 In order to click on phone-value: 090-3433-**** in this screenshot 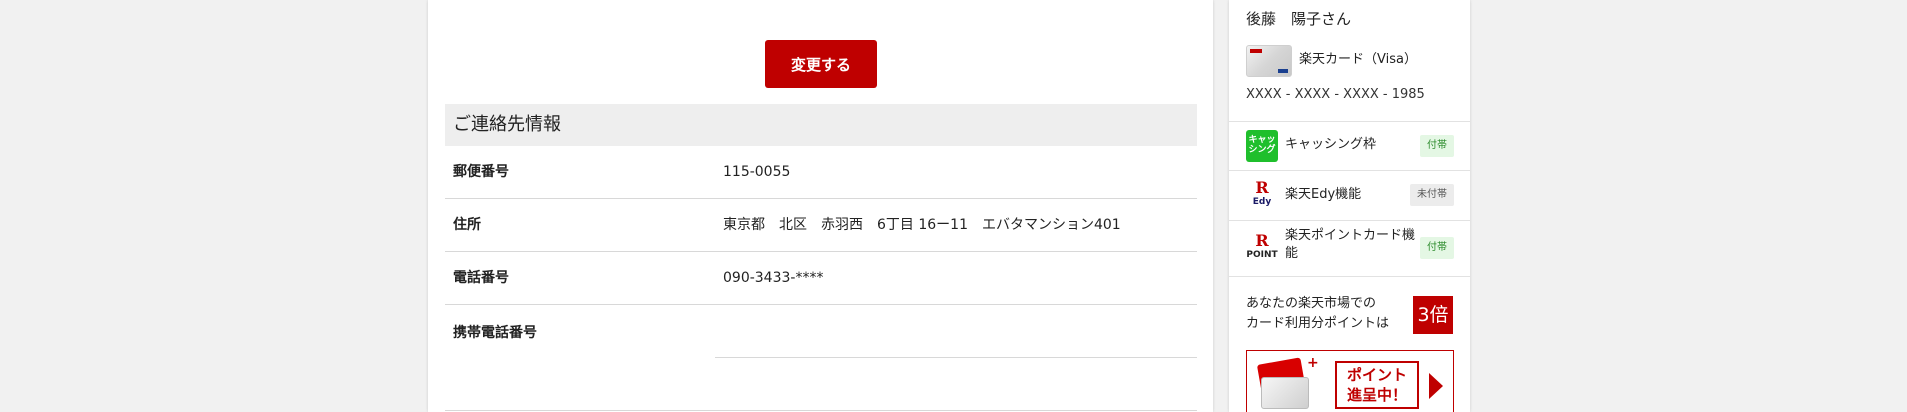, I will do `click(773, 278)`.